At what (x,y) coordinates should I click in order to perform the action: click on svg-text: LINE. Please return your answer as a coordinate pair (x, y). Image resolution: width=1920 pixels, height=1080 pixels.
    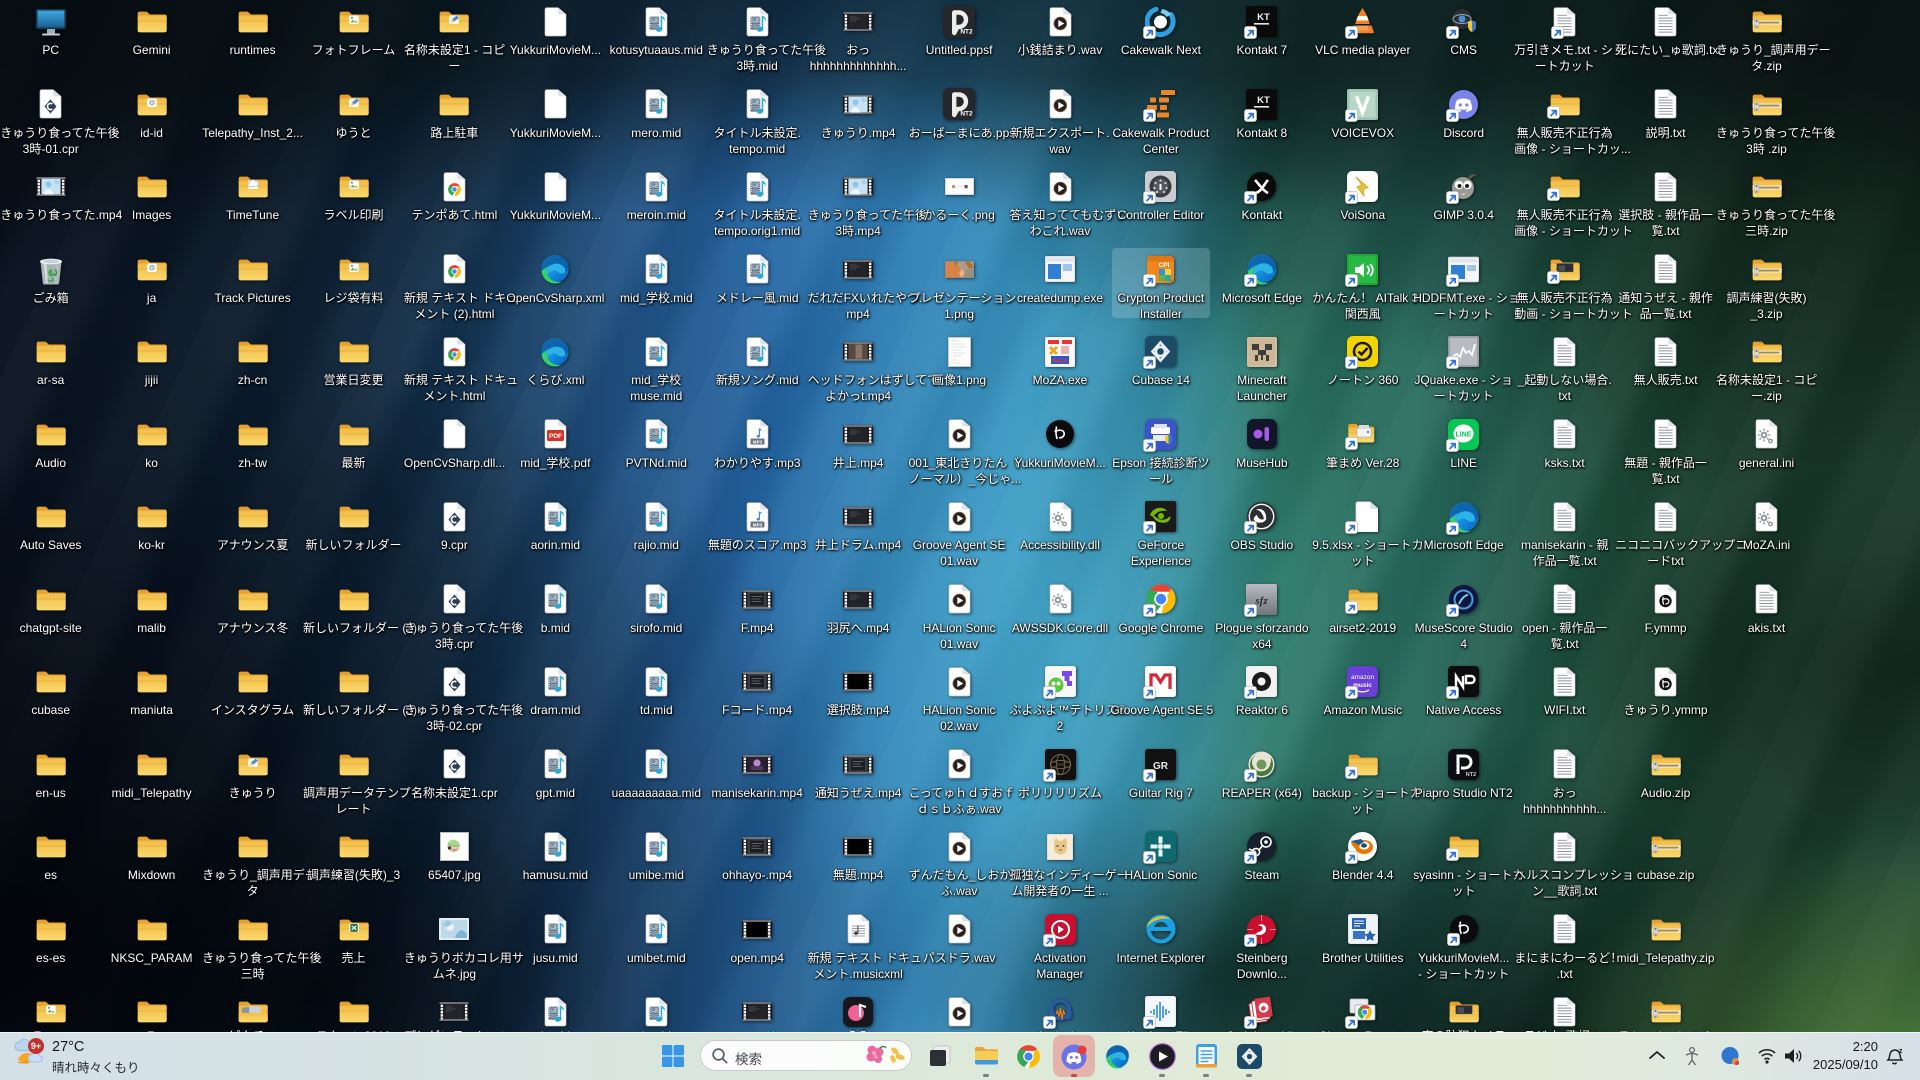
    Looking at the image, I should click on (1464, 434).